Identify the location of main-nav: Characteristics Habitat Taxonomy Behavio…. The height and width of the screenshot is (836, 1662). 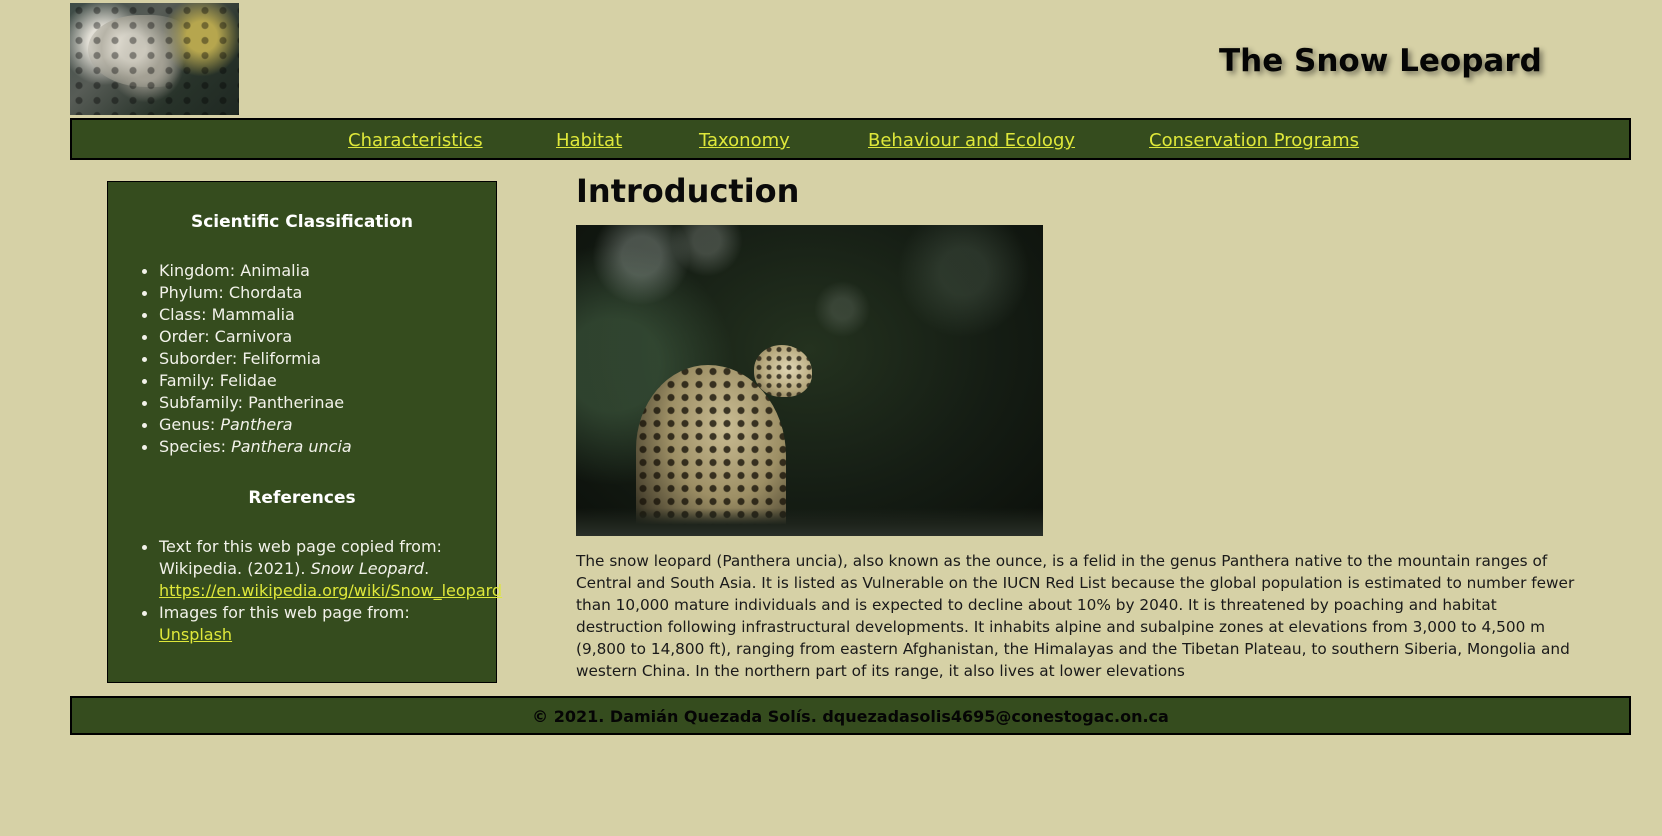
(850, 139).